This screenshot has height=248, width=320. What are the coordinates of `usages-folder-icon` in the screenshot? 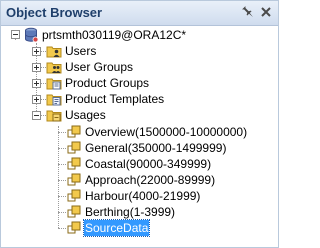 It's located at (54, 116).